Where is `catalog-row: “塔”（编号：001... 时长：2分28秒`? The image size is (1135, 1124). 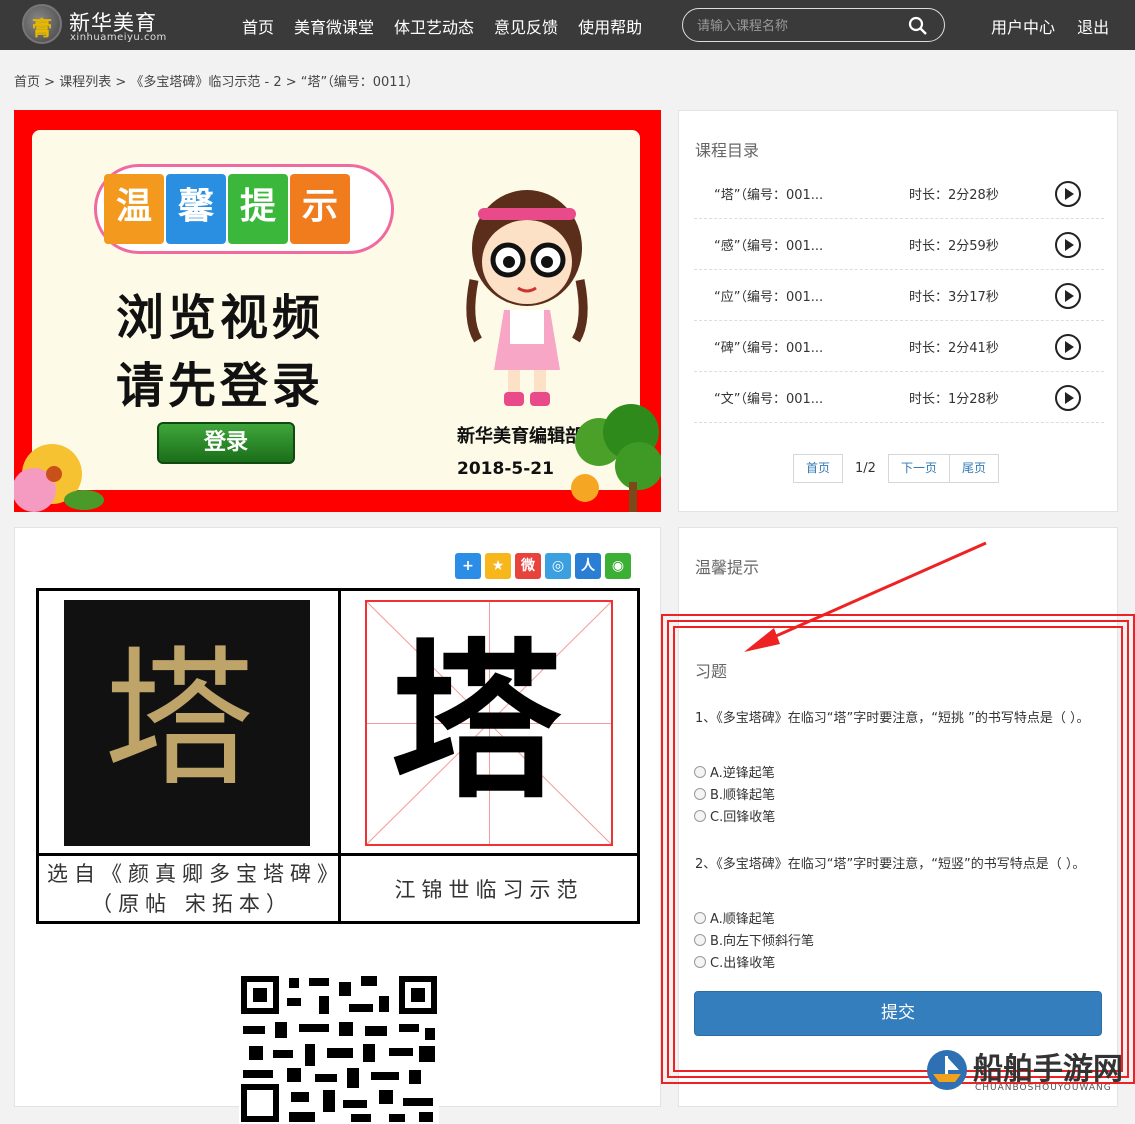
catalog-row: “塔”（编号：001... 时长：2分28秒 is located at coordinates (899, 193).